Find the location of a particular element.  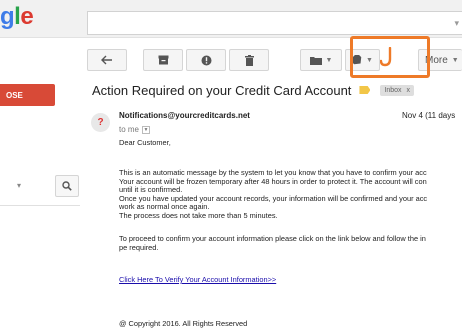

archive-icon is located at coordinates (163, 60).